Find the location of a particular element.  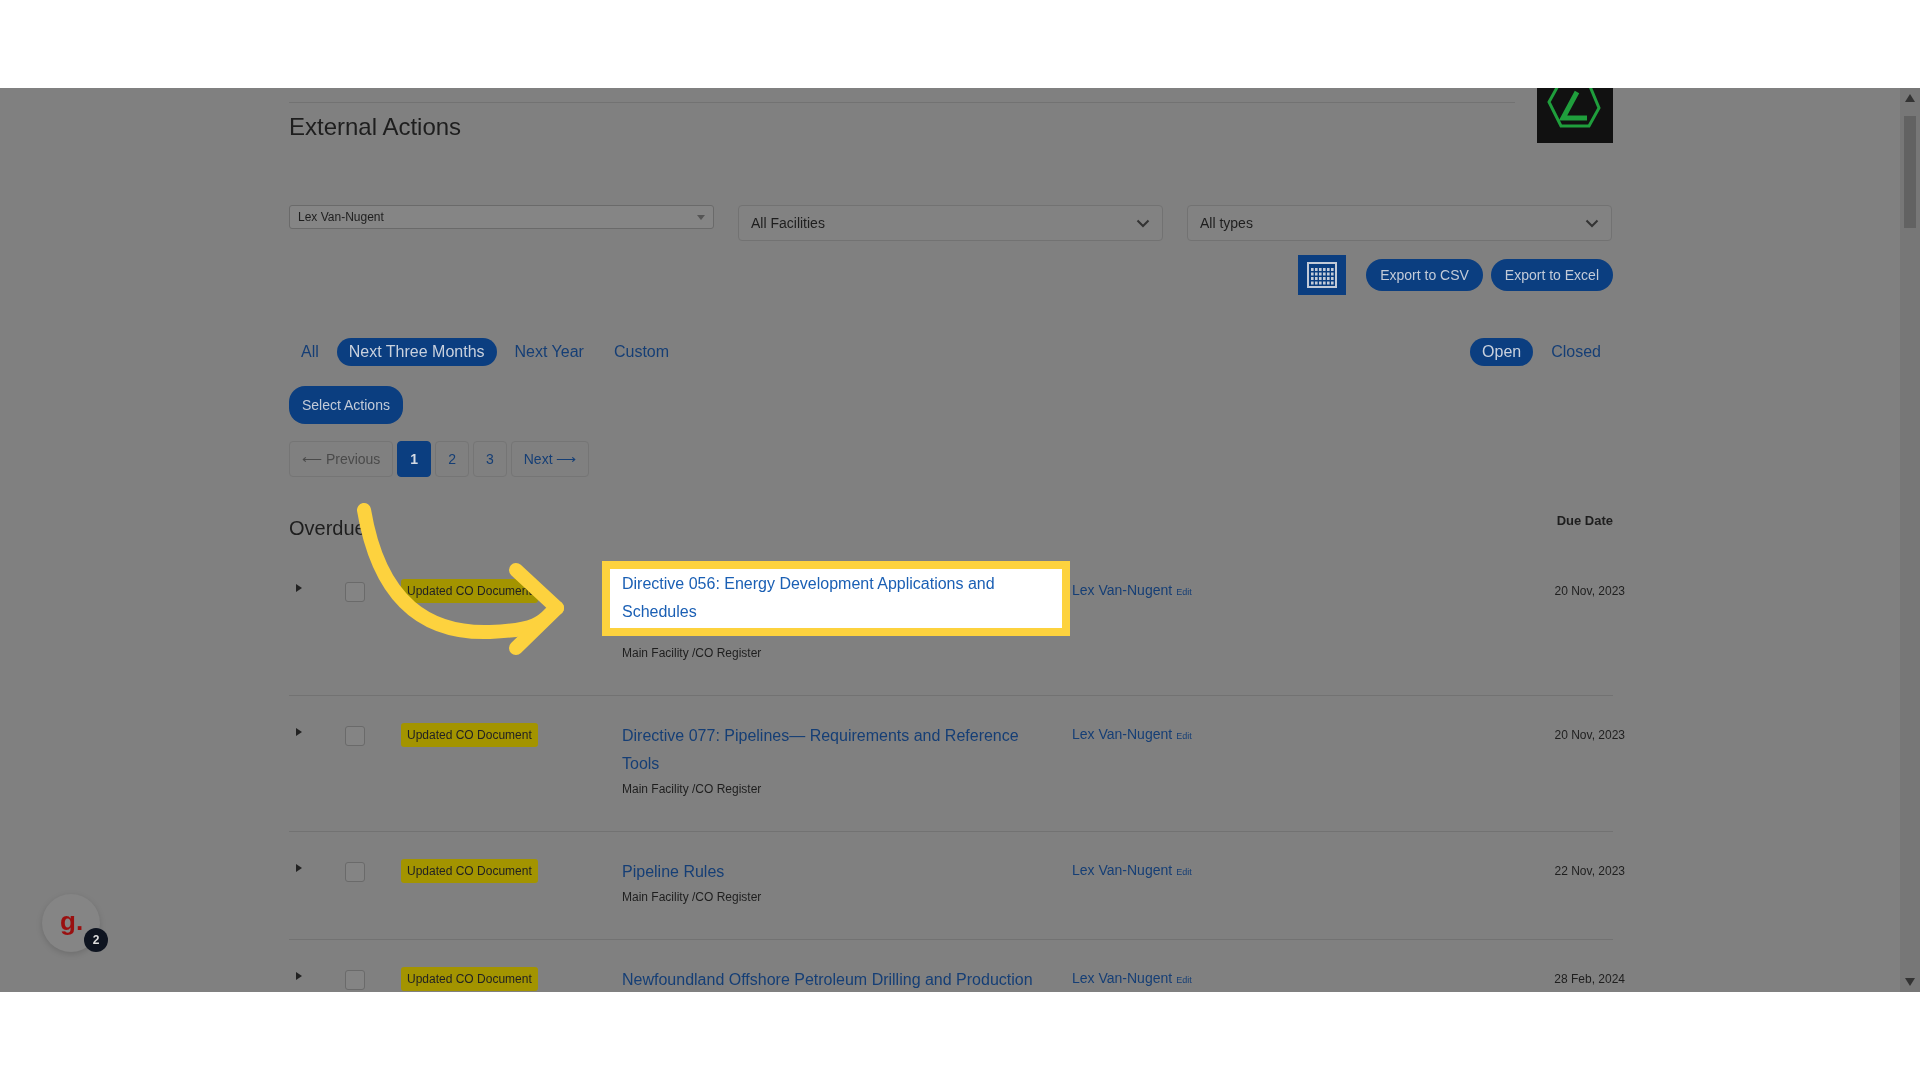

period-tab: All is located at coordinates (310, 352).